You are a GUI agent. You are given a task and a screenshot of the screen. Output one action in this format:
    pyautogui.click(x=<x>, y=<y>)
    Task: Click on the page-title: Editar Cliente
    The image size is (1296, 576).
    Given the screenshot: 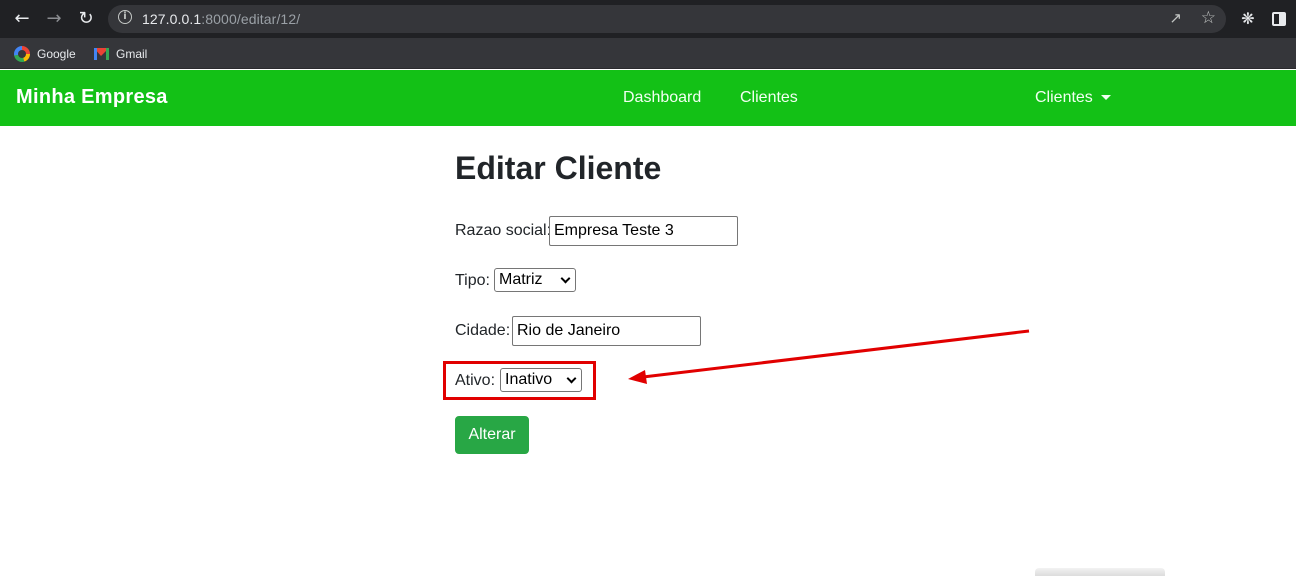 What is the action you would take?
    pyautogui.click(x=558, y=168)
    